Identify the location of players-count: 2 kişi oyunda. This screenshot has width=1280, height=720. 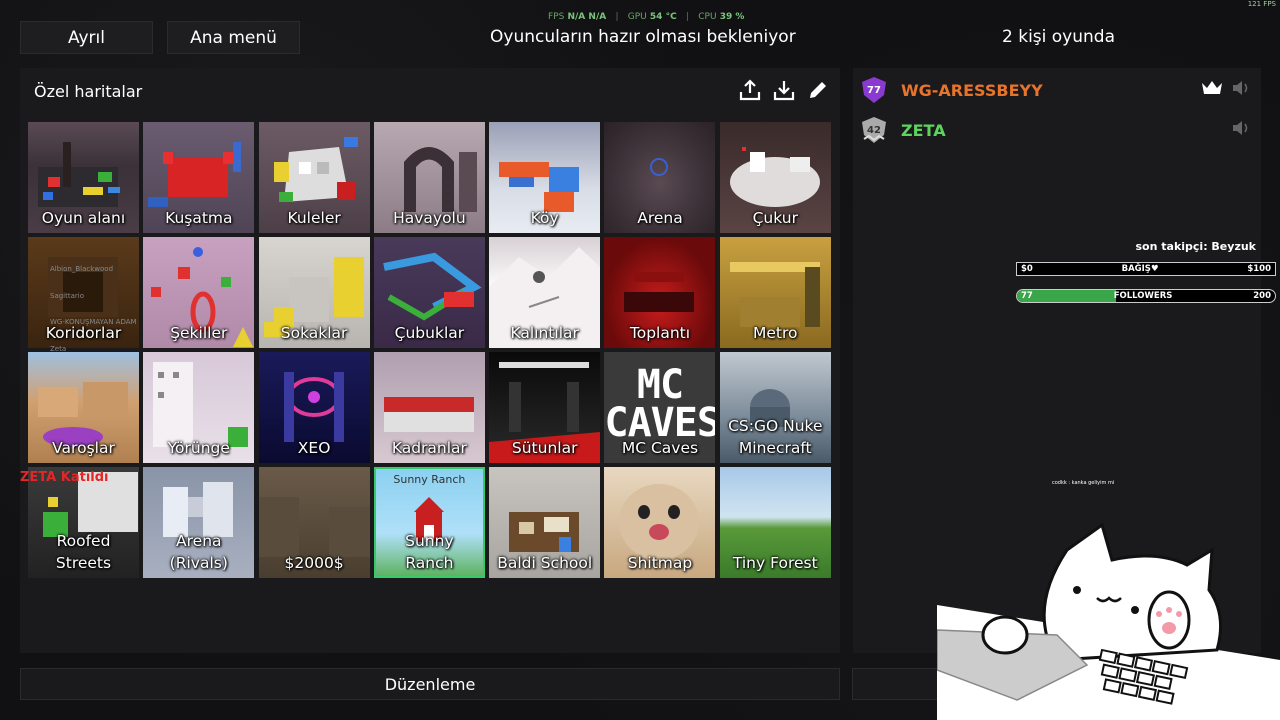
(1058, 37).